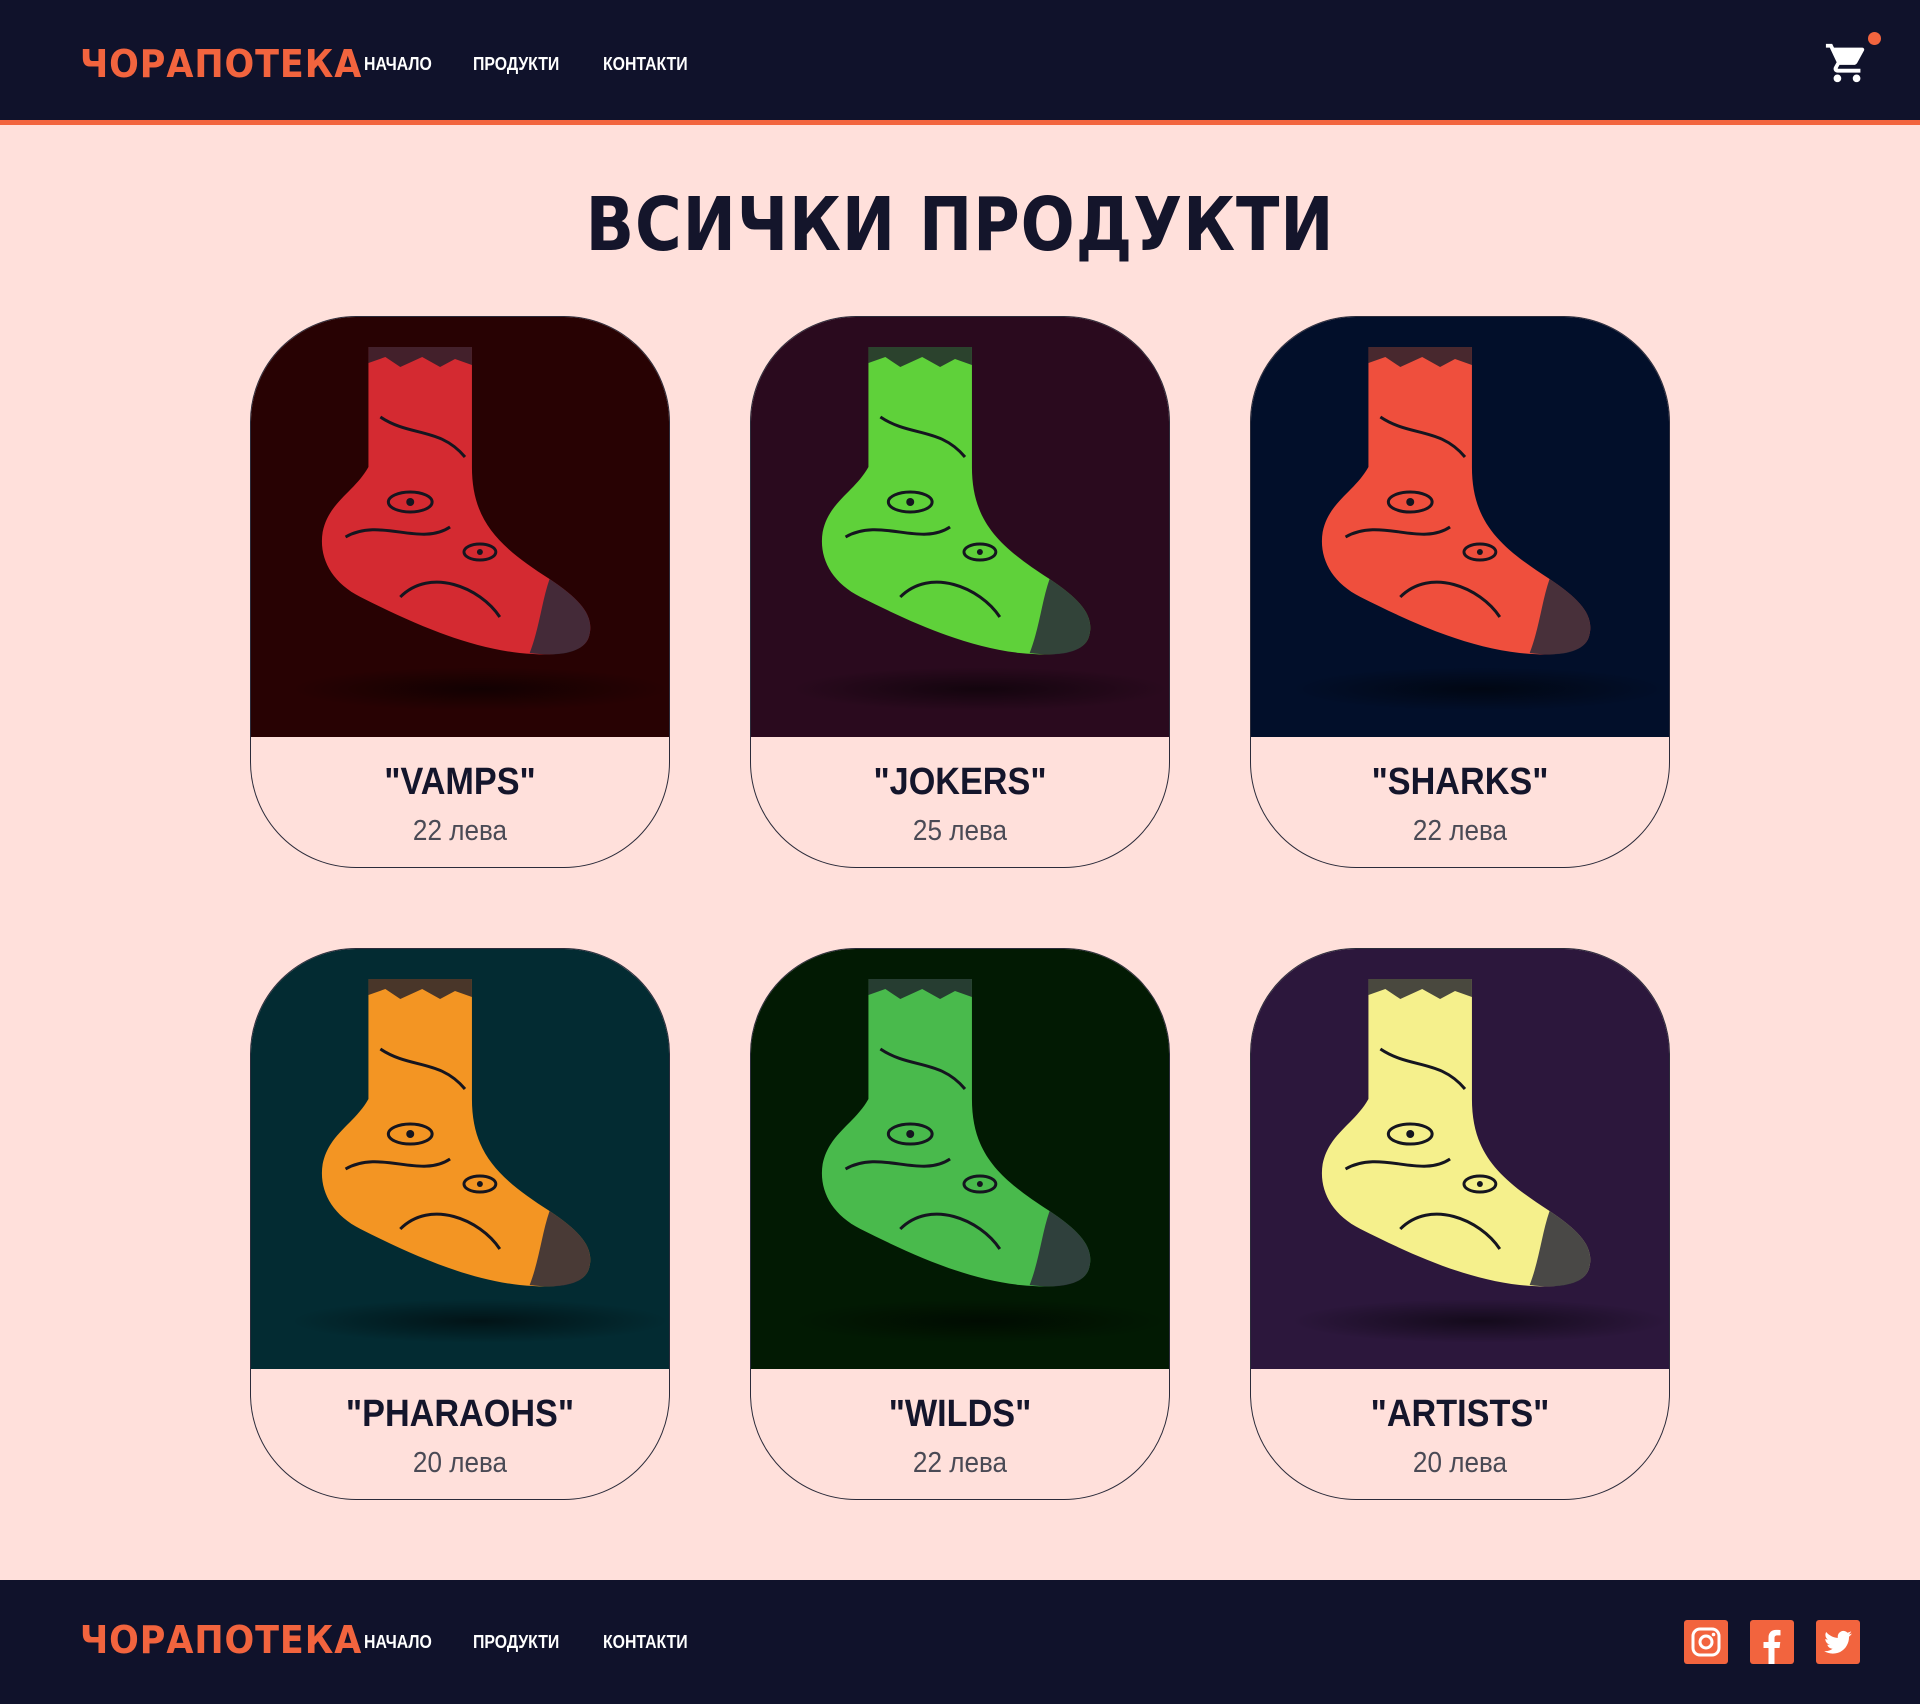  Describe the element at coordinates (221, 1640) in the screenshot. I see `footer-logo: ЧОРАПОТЕКА` at that location.